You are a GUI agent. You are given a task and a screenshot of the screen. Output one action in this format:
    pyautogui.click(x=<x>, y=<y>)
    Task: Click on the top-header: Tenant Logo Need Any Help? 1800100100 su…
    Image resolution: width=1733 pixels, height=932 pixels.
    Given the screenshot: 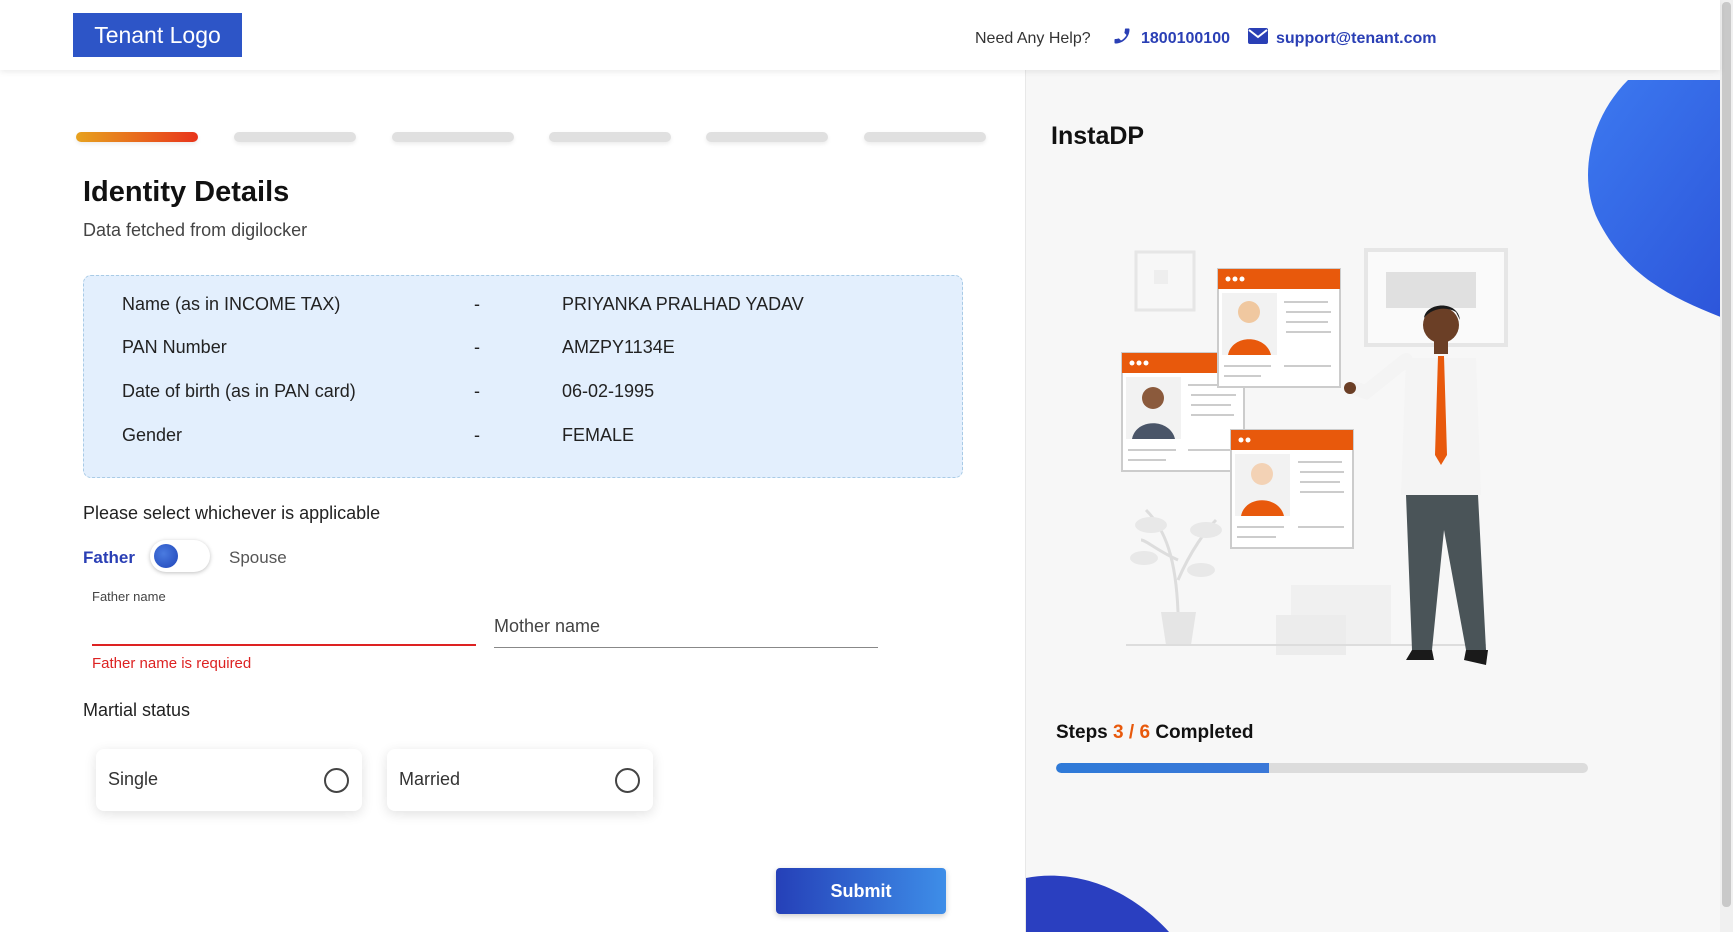 What is the action you would take?
    pyautogui.click(x=860, y=35)
    